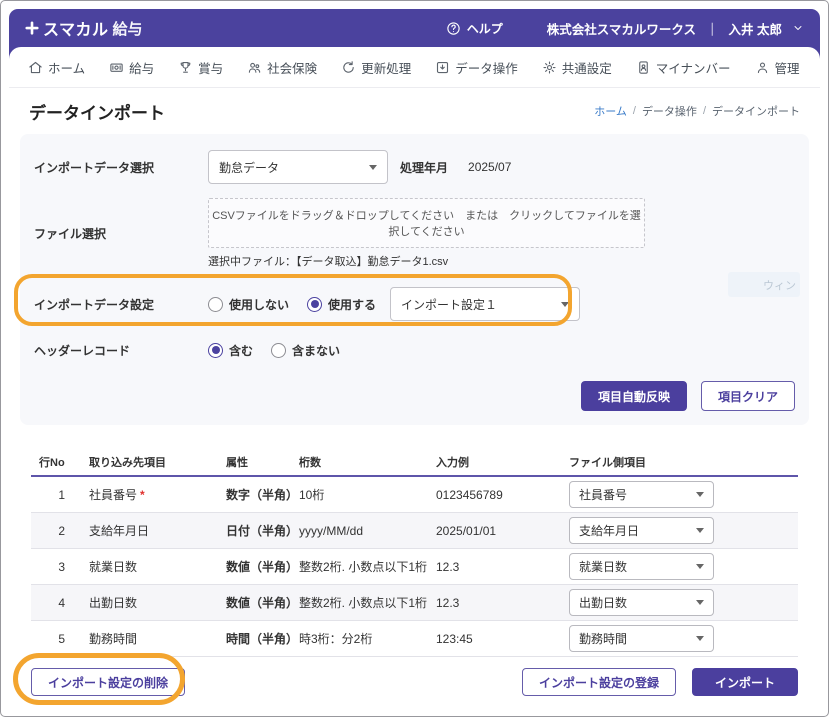 The width and height of the screenshot is (829, 717). I want to click on attribute: 数字（半角）, so click(262, 495).